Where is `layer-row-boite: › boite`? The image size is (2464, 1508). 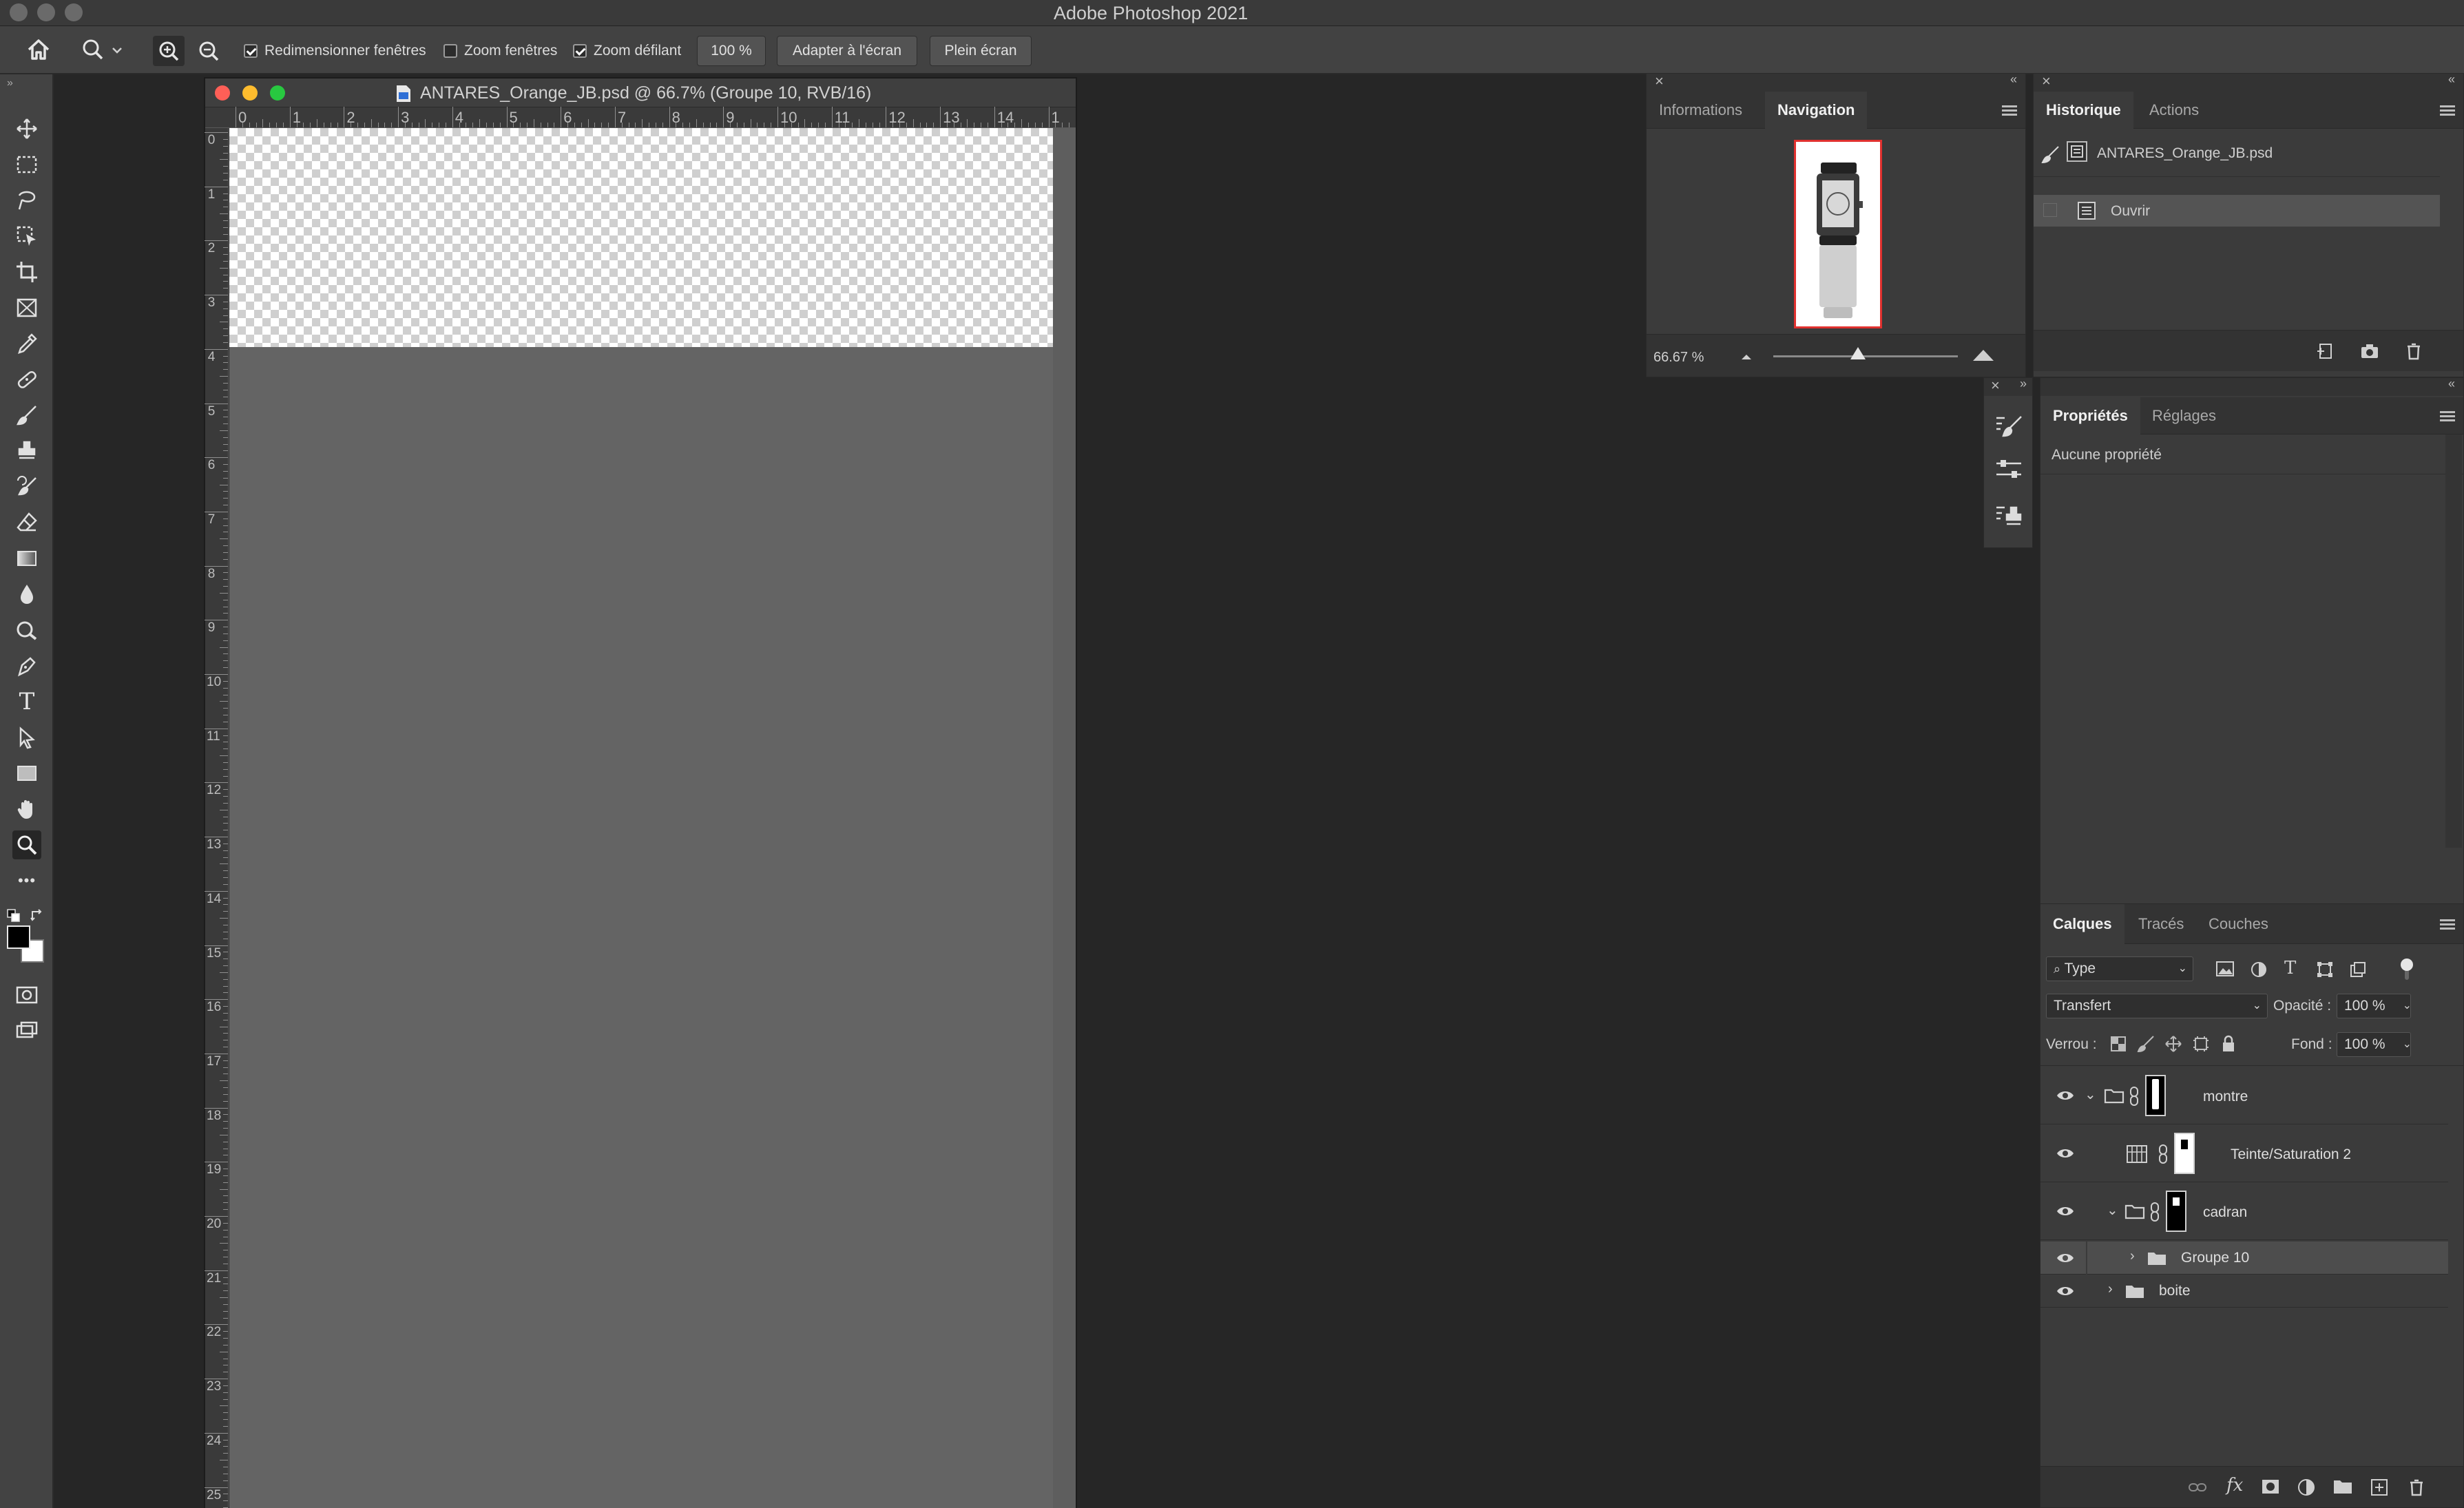
layer-row-boite: › boite is located at coordinates (2244, 1291).